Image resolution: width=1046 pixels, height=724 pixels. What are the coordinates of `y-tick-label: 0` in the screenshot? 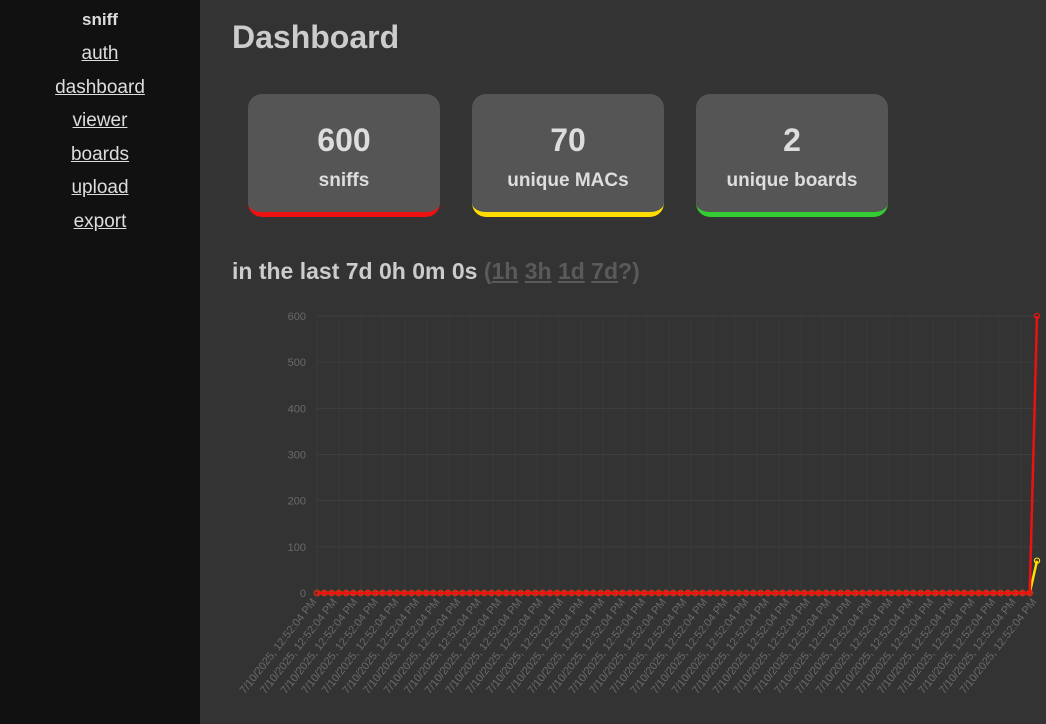 It's located at (303, 594).